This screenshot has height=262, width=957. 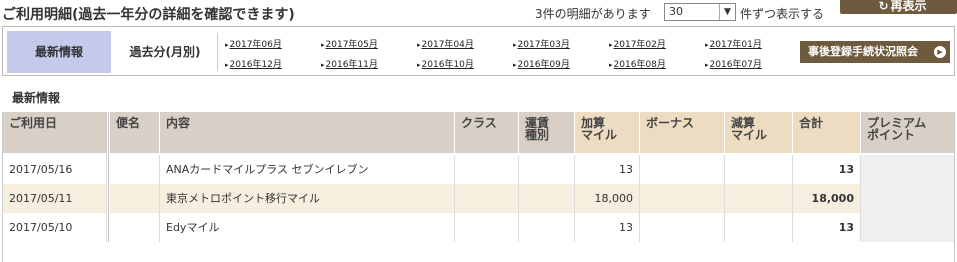 I want to click on month-link-2016-10: ▸2016年10月, so click(x=445, y=63).